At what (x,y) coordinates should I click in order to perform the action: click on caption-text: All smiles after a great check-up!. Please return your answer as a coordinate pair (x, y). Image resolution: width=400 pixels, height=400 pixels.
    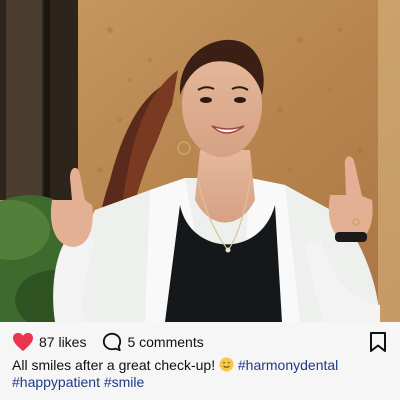
    Looking at the image, I should click on (114, 365).